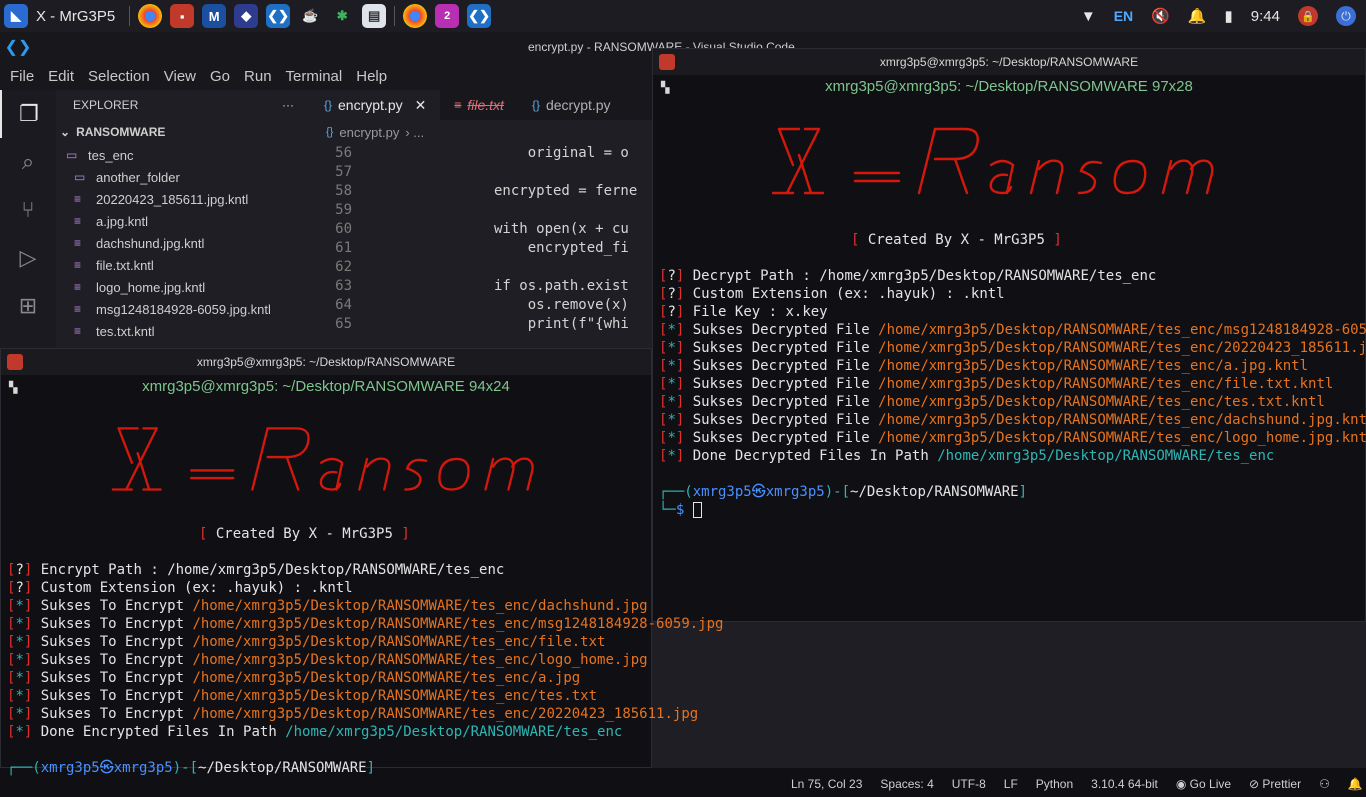 This screenshot has height=797, width=1366. What do you see at coordinates (743, 312) in the screenshot?
I see `prompt-line: [?] File Key : x.key` at bounding box center [743, 312].